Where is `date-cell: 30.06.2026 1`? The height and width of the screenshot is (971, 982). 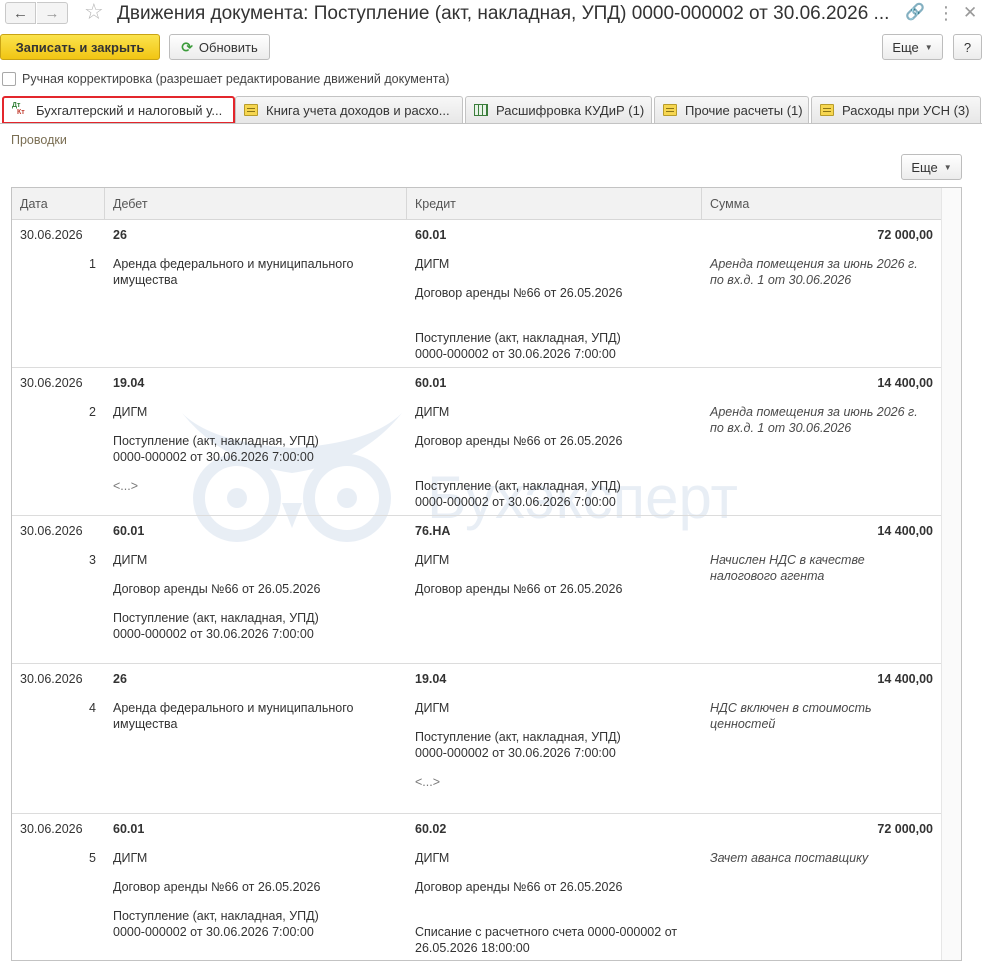
date-cell: 30.06.2026 1 is located at coordinates (58, 293).